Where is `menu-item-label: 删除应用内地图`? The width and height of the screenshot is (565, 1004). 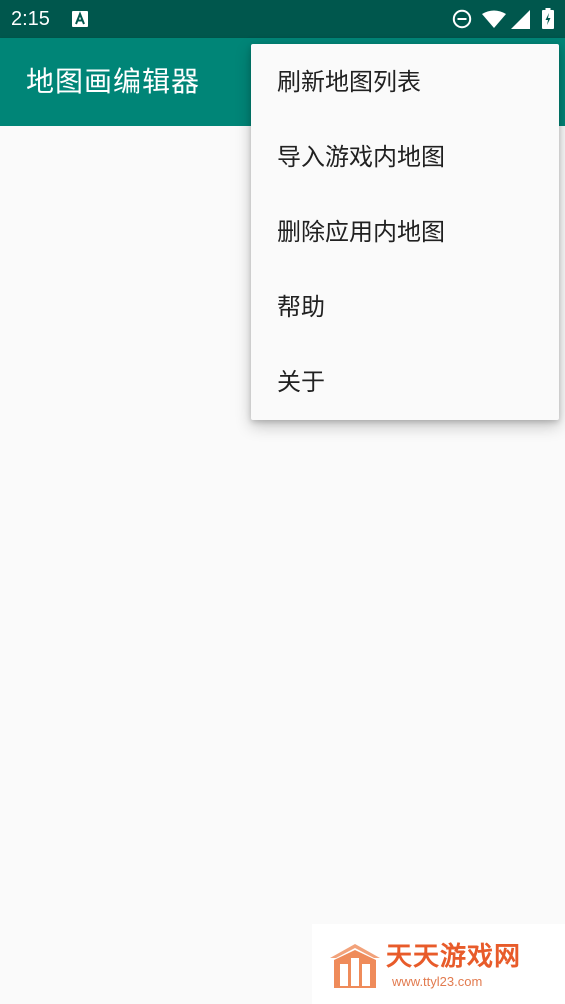
menu-item-label: 删除应用内地图 is located at coordinates (361, 232).